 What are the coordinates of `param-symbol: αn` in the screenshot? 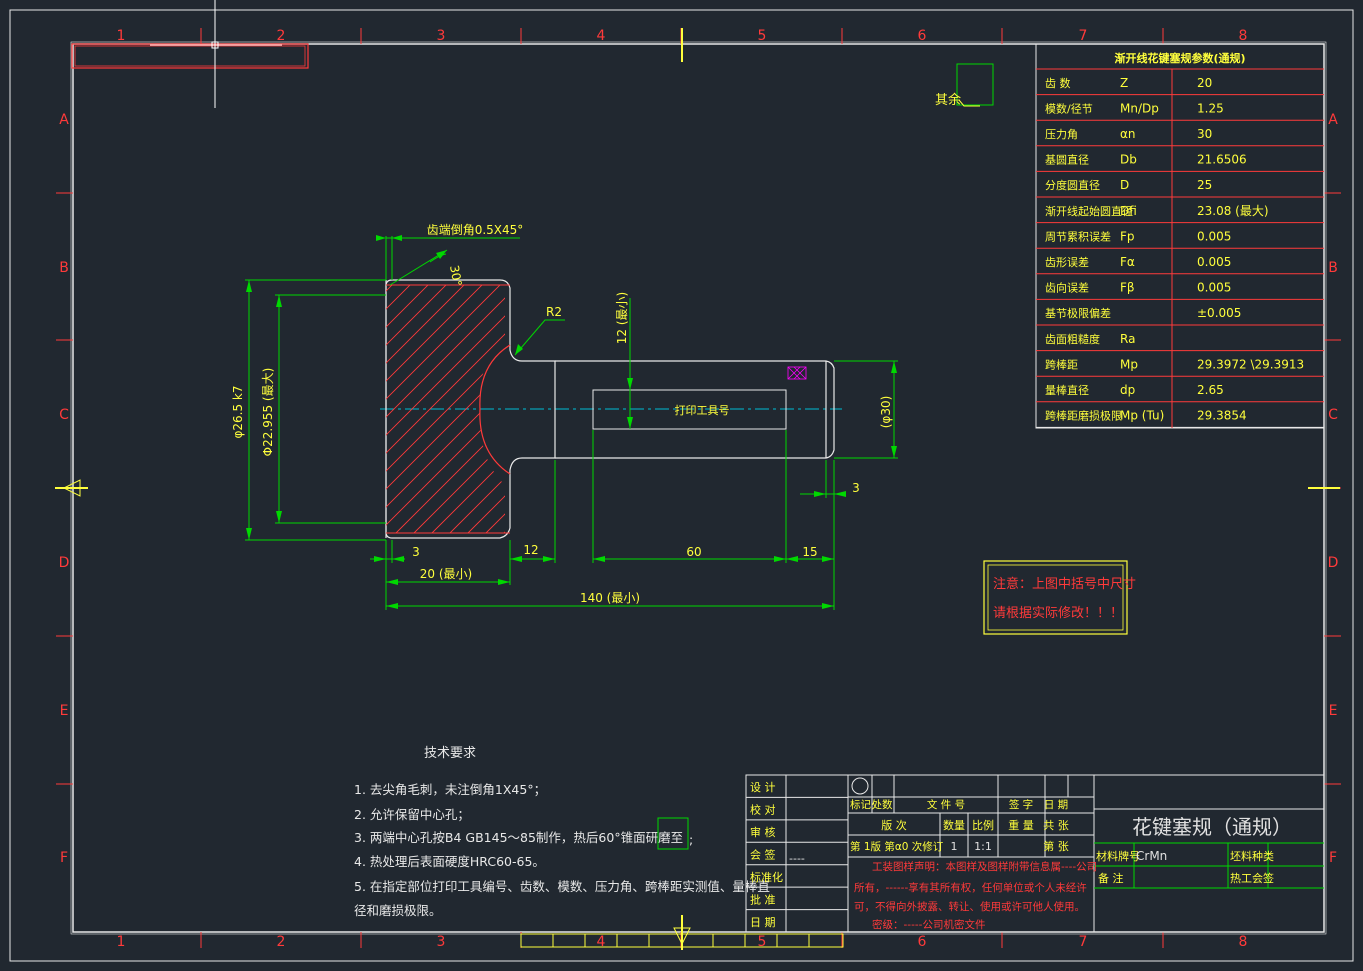 It's located at (1128, 134).